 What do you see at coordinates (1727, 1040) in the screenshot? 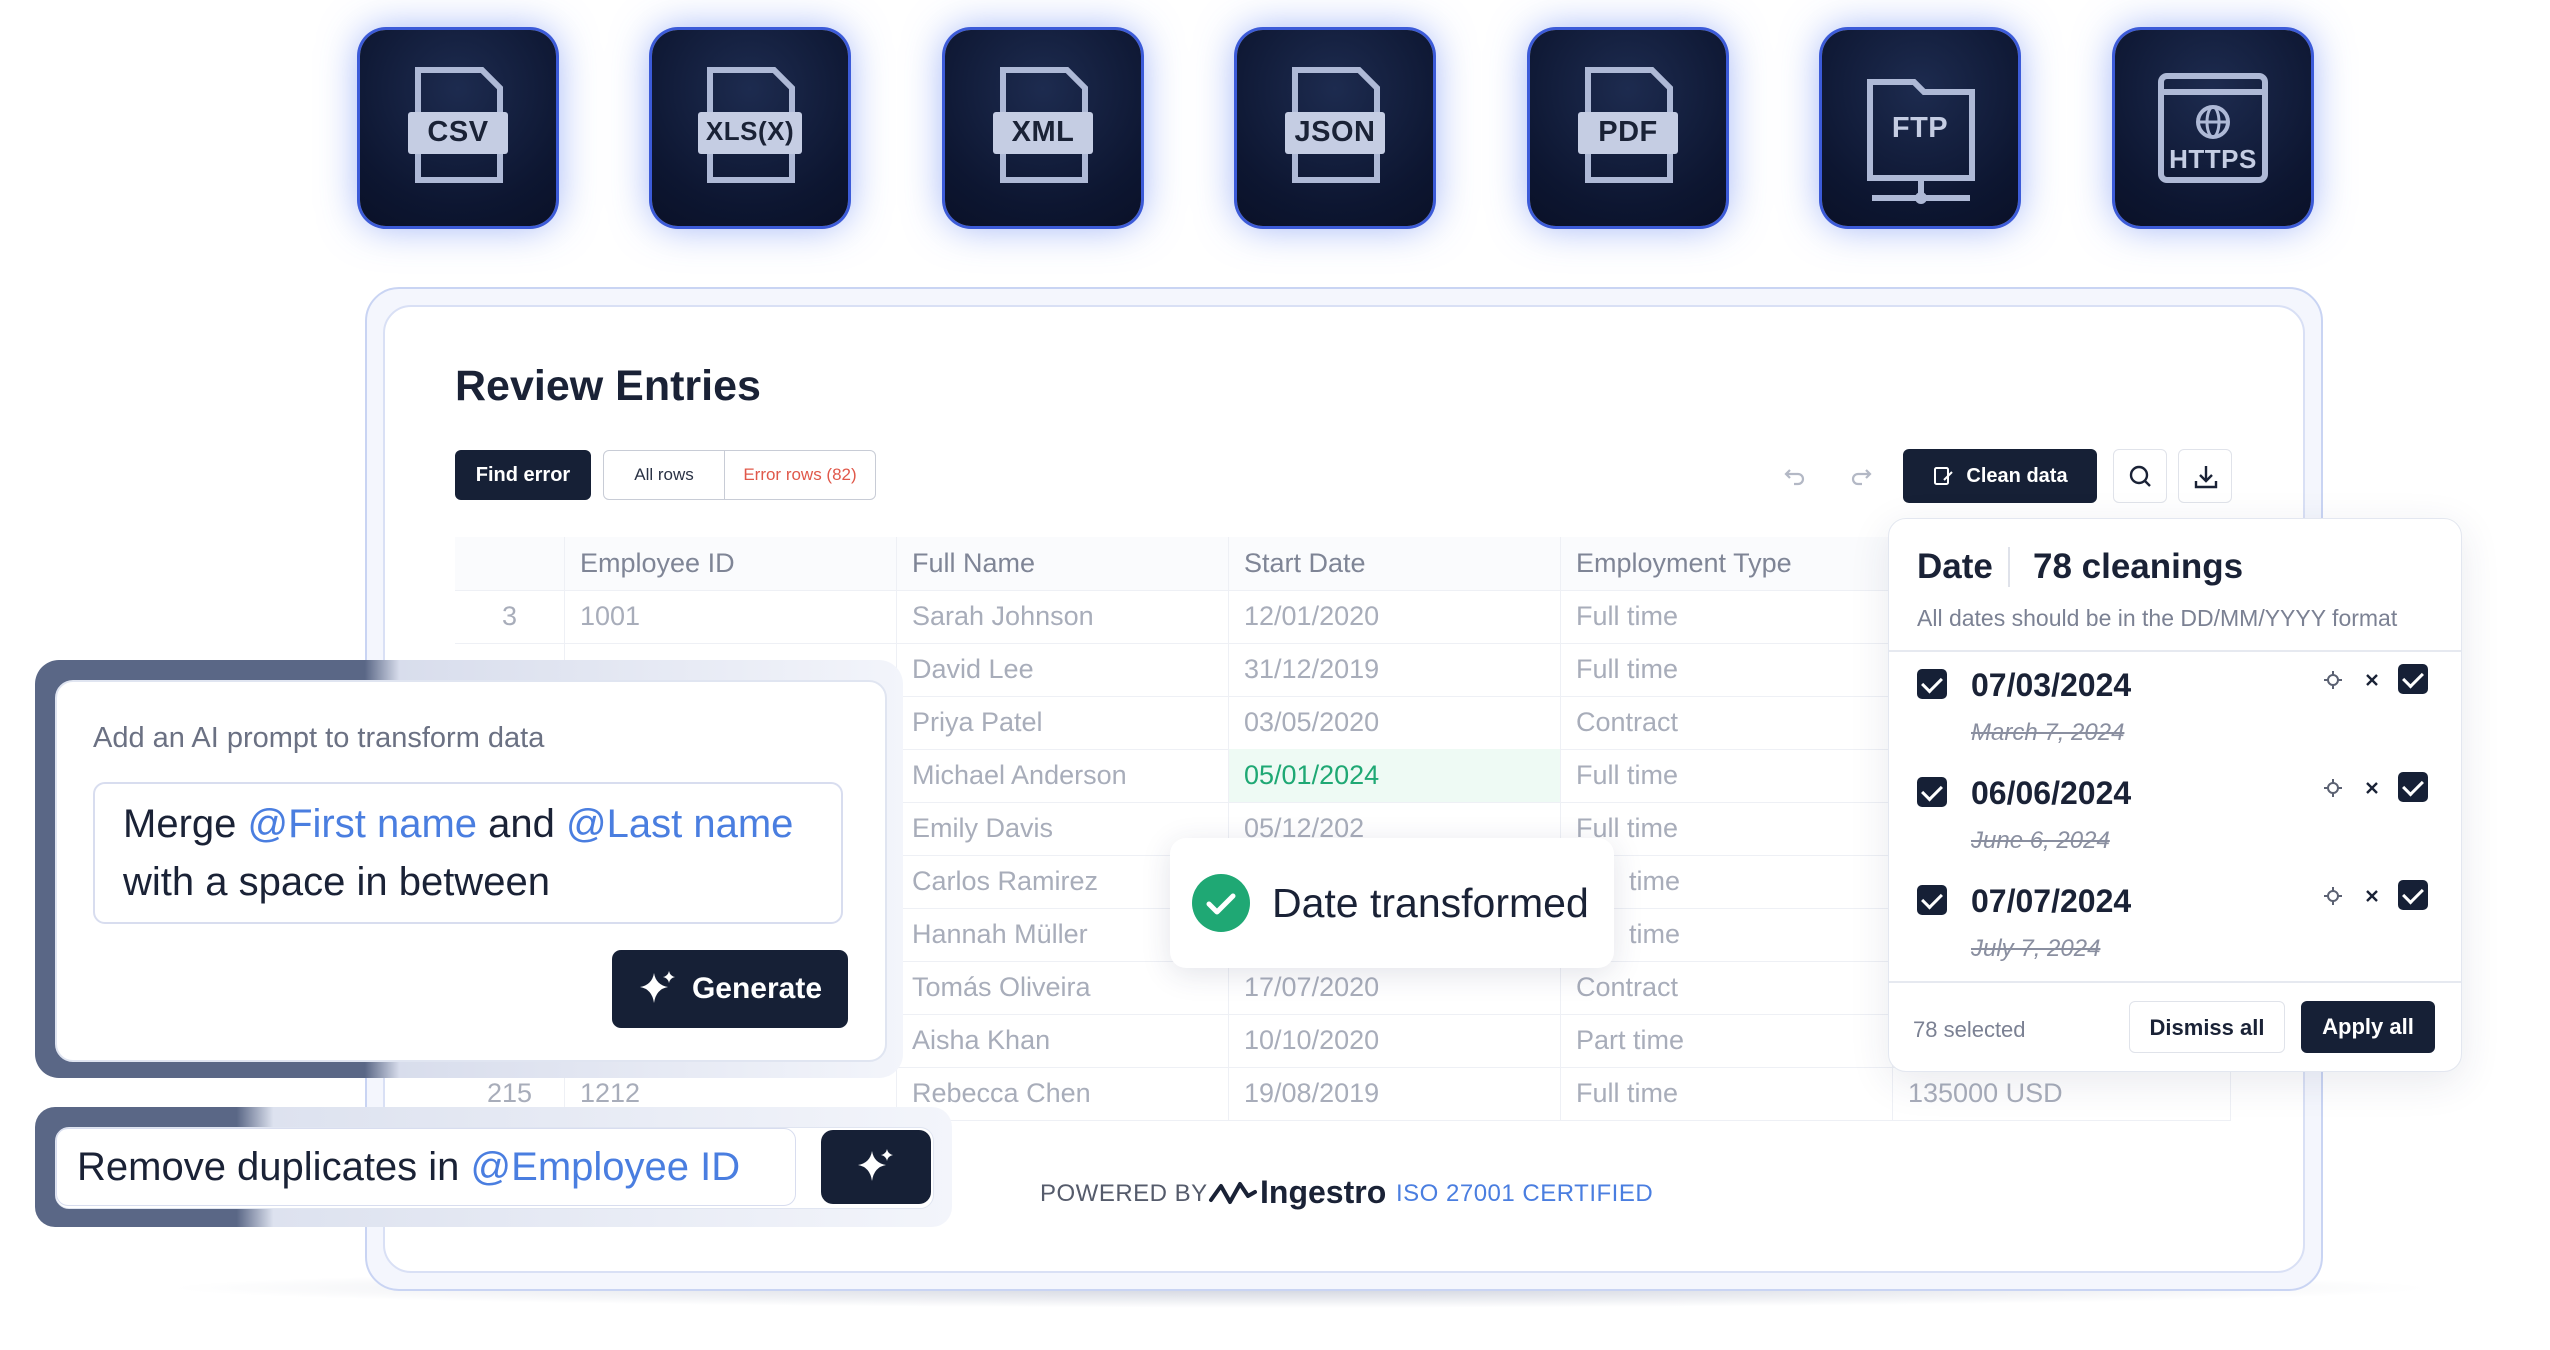
I see `table-cell: Part time` at bounding box center [1727, 1040].